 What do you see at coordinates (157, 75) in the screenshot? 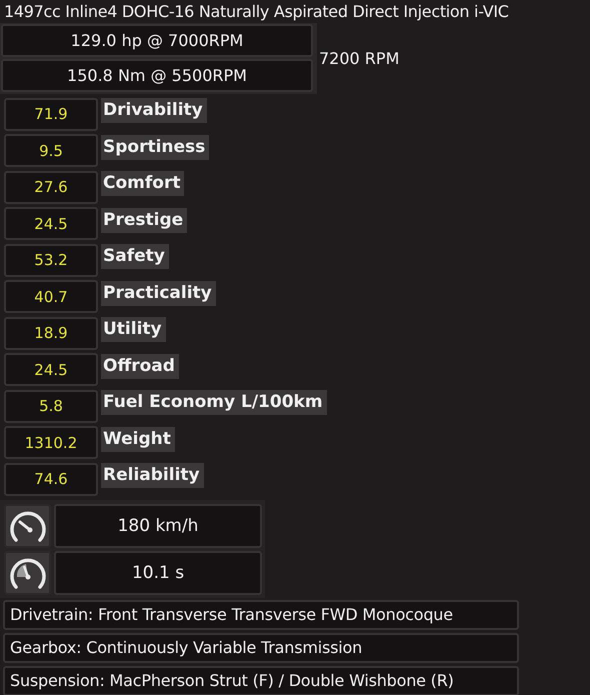
I see `torque-readout: 150.8 Nm @ 5500RPM` at bounding box center [157, 75].